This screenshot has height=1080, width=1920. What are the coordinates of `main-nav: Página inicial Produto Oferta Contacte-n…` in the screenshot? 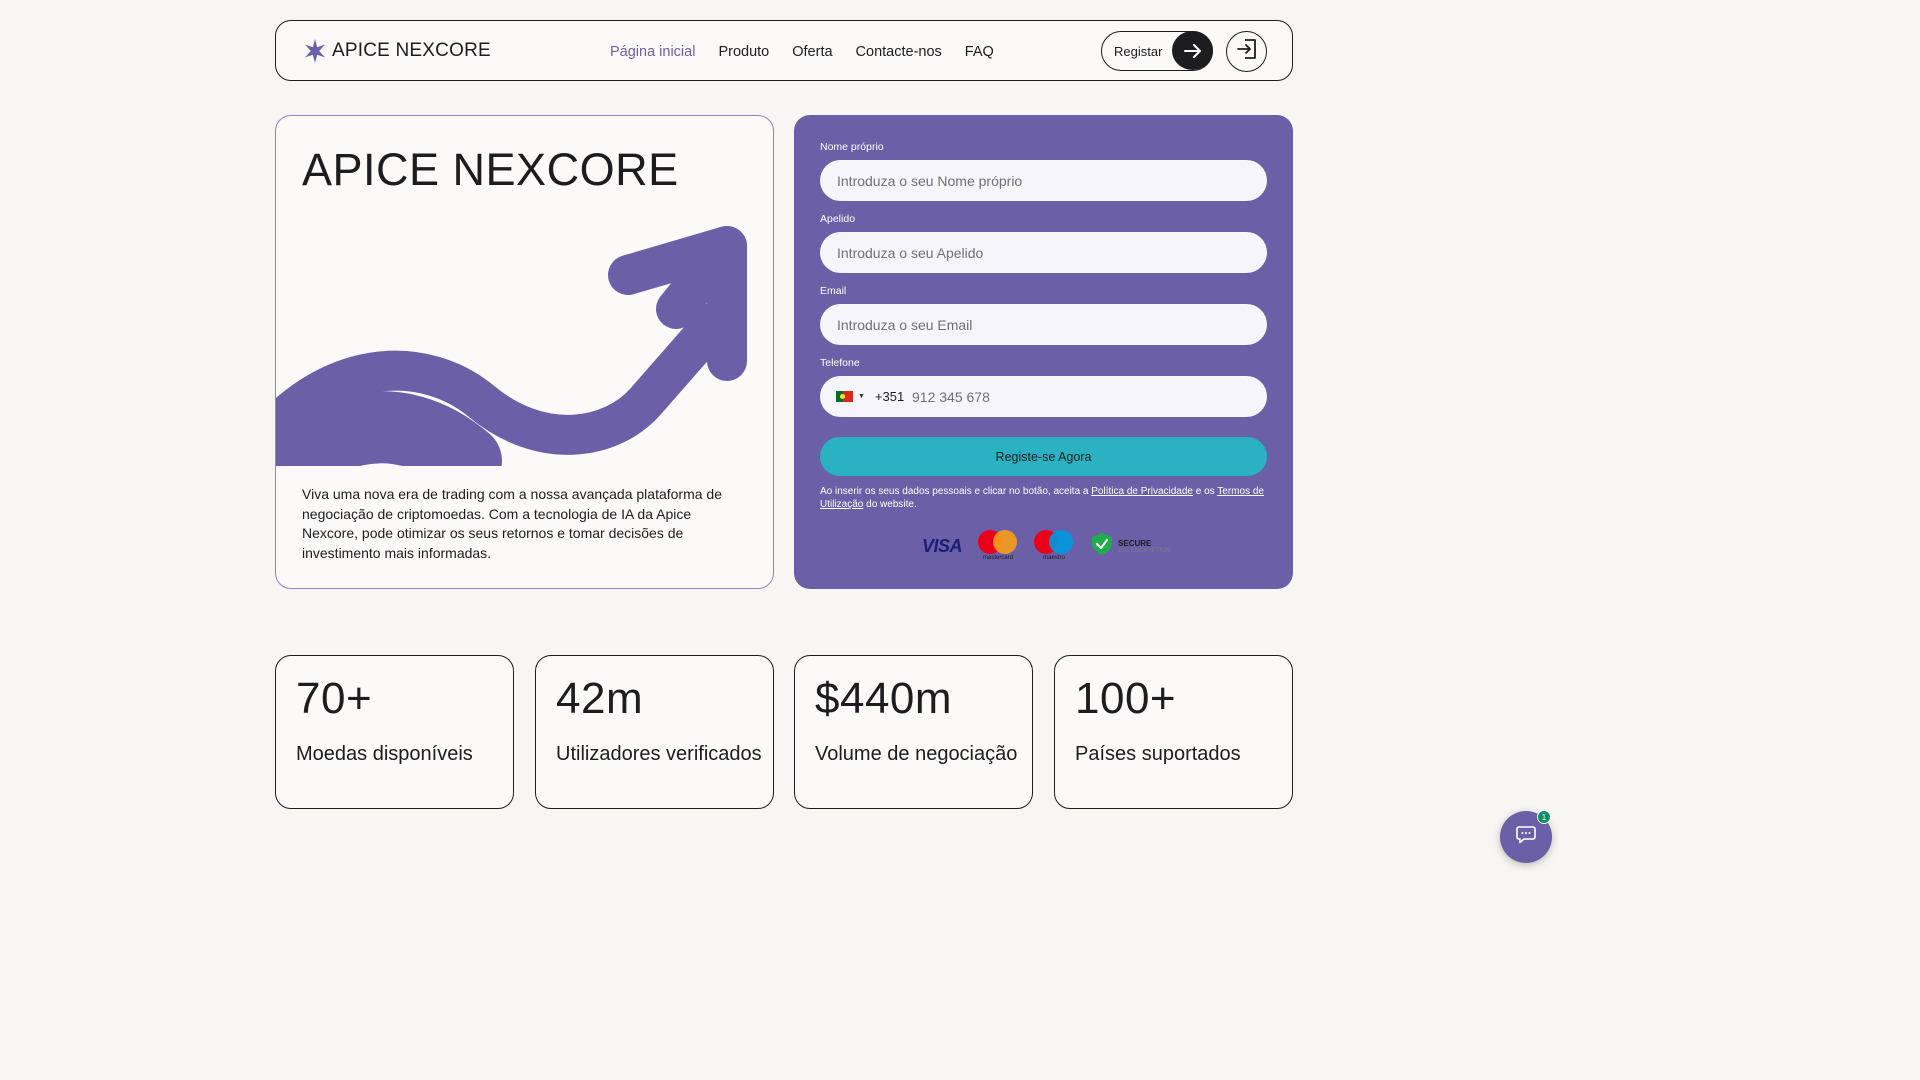 It's located at (802, 51).